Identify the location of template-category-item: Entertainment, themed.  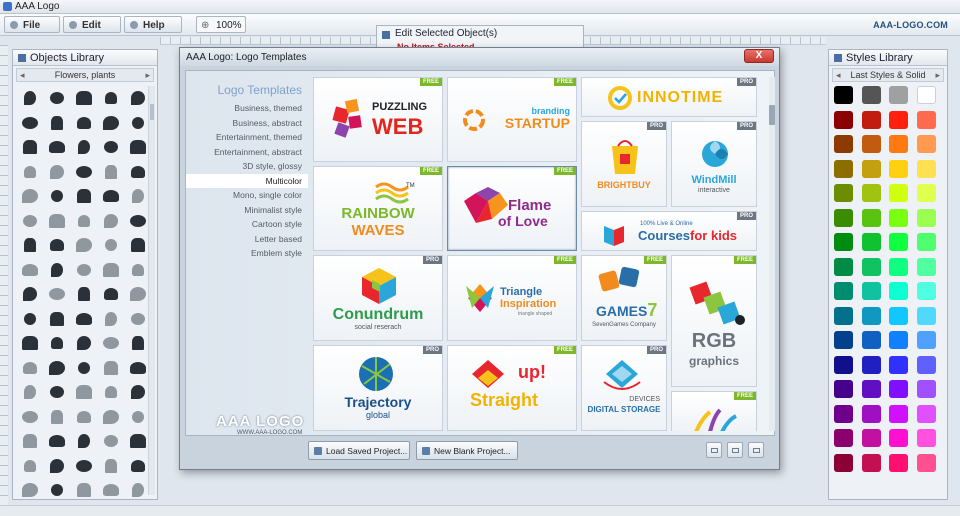
(247, 137).